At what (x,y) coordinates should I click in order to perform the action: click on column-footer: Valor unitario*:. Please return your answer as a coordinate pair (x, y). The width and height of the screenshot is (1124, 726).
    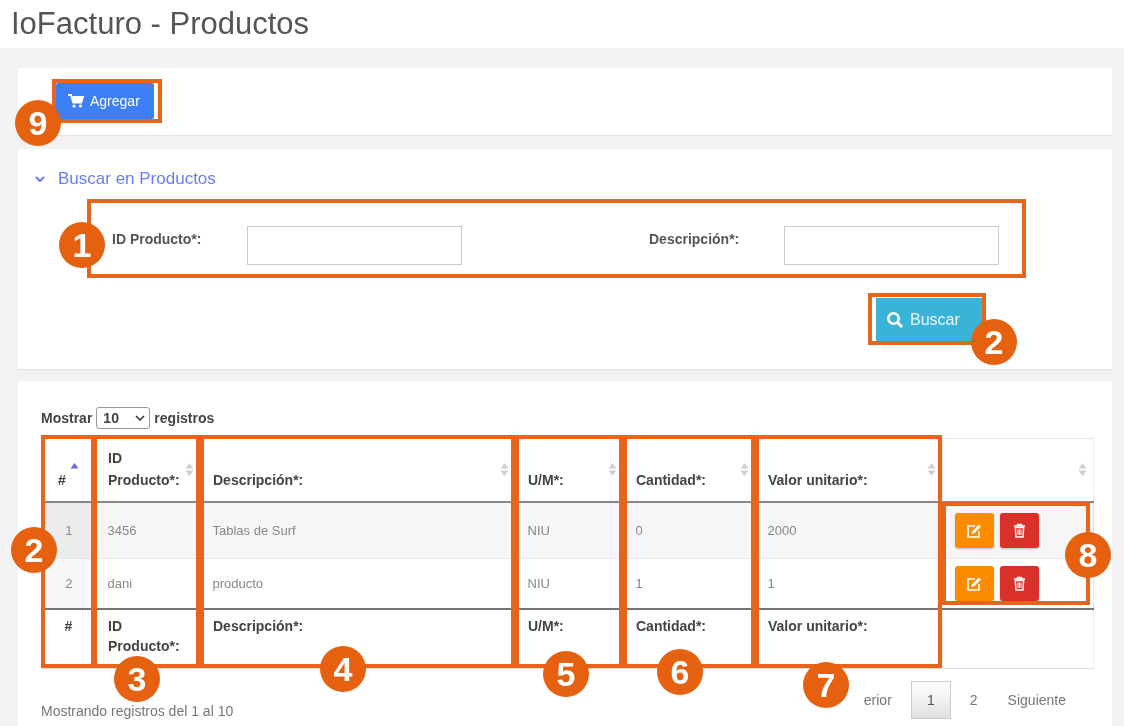
    Looking at the image, I should click on (818, 626).